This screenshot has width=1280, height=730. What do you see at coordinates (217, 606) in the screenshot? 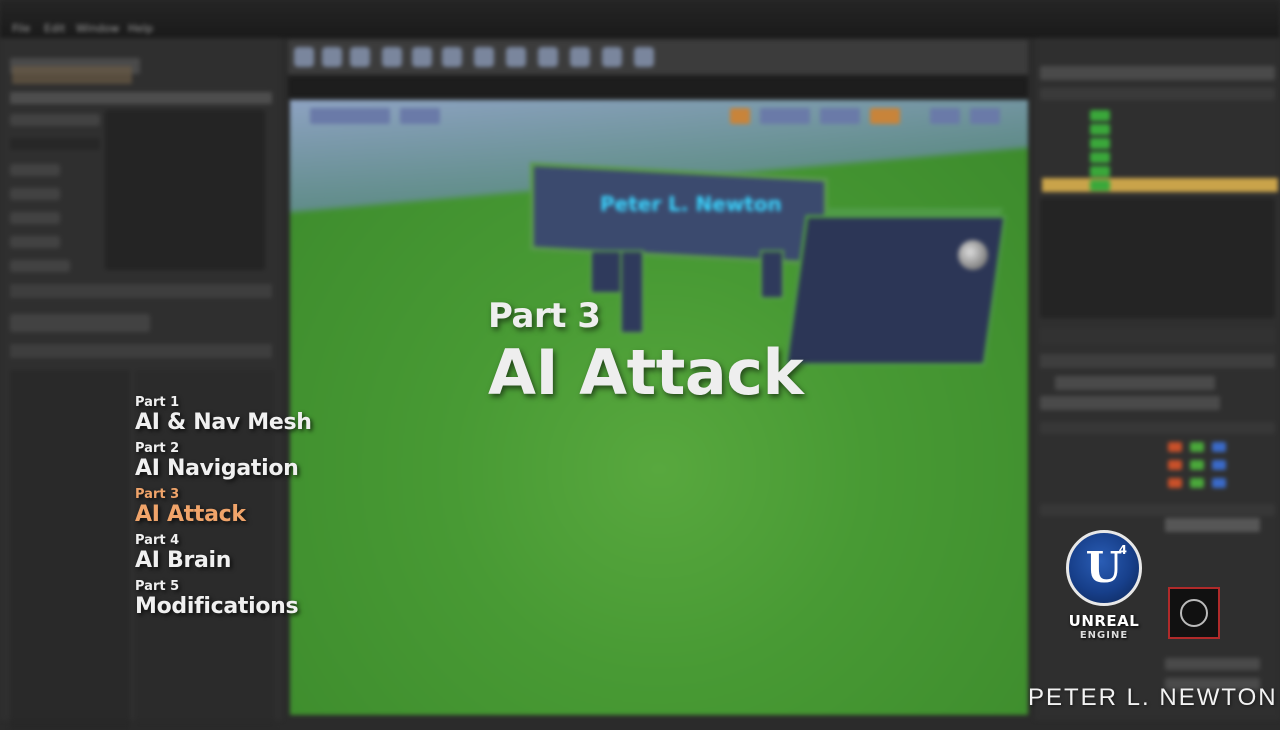
I see `toc-part-name: Modifications` at bounding box center [217, 606].